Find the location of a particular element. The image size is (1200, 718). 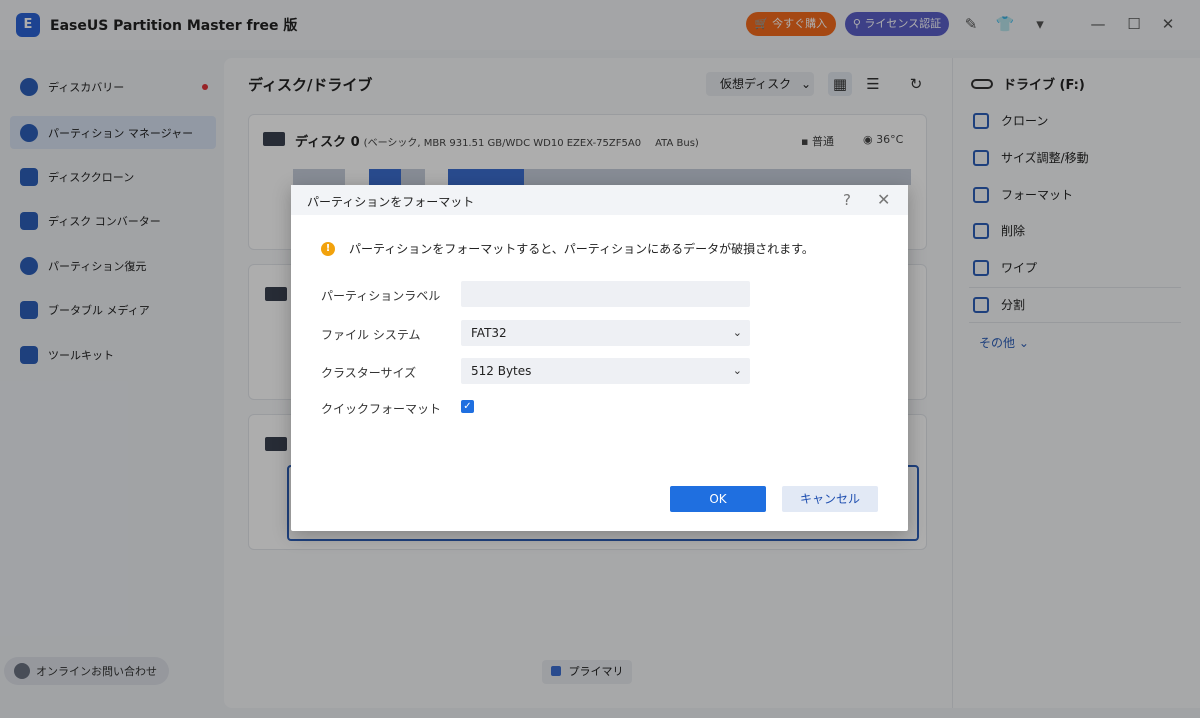

cluster-size-label: クラスターサイズ is located at coordinates (369, 373).